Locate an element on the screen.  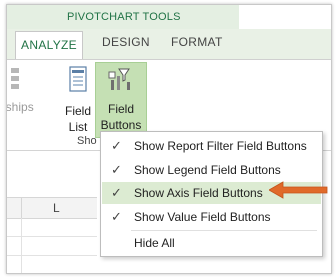
field-list-button: Field List is located at coordinates (78, 100).